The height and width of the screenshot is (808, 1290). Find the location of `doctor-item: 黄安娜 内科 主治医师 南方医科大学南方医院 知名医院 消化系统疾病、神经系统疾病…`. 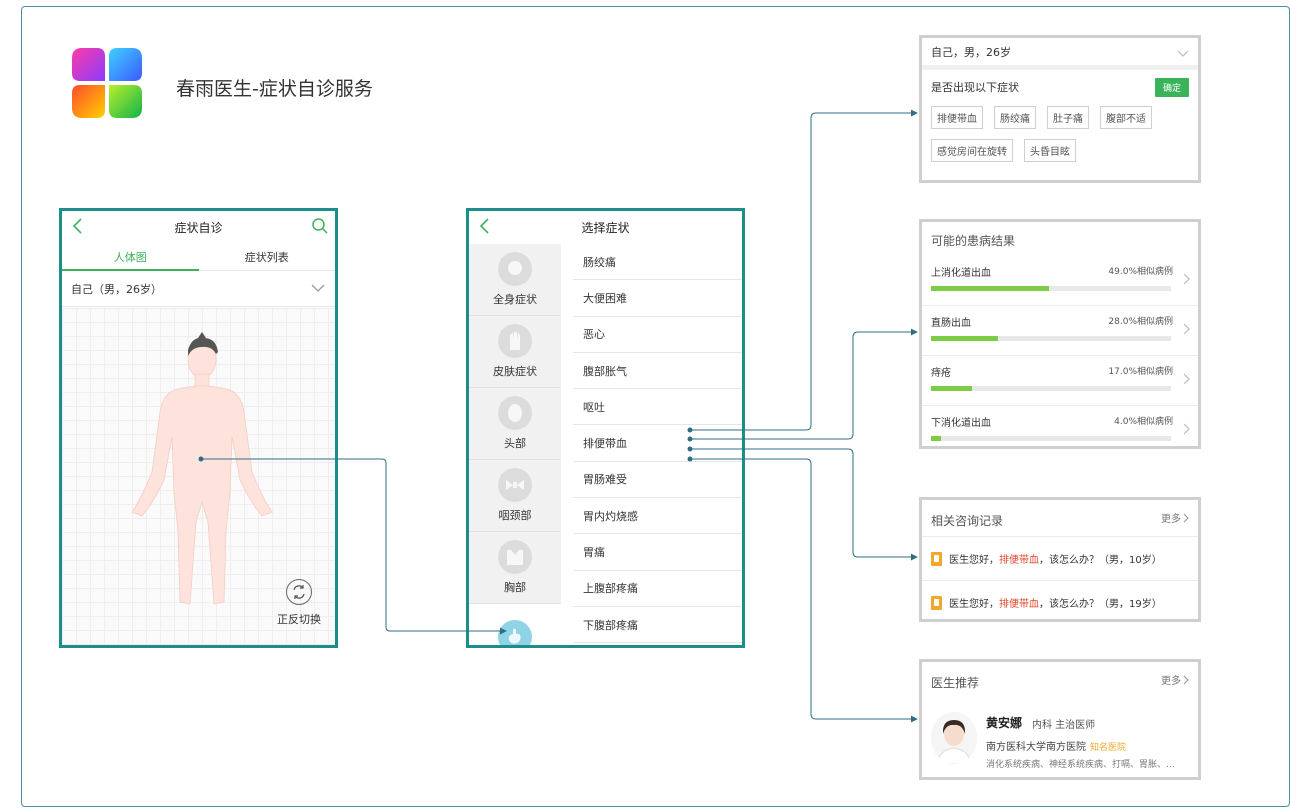

doctor-item: 黄安娜 内科 主治医师 南方医科大学南方医院 知名医院 消化系统疾病、神经系统疾病… is located at coordinates (1060, 737).